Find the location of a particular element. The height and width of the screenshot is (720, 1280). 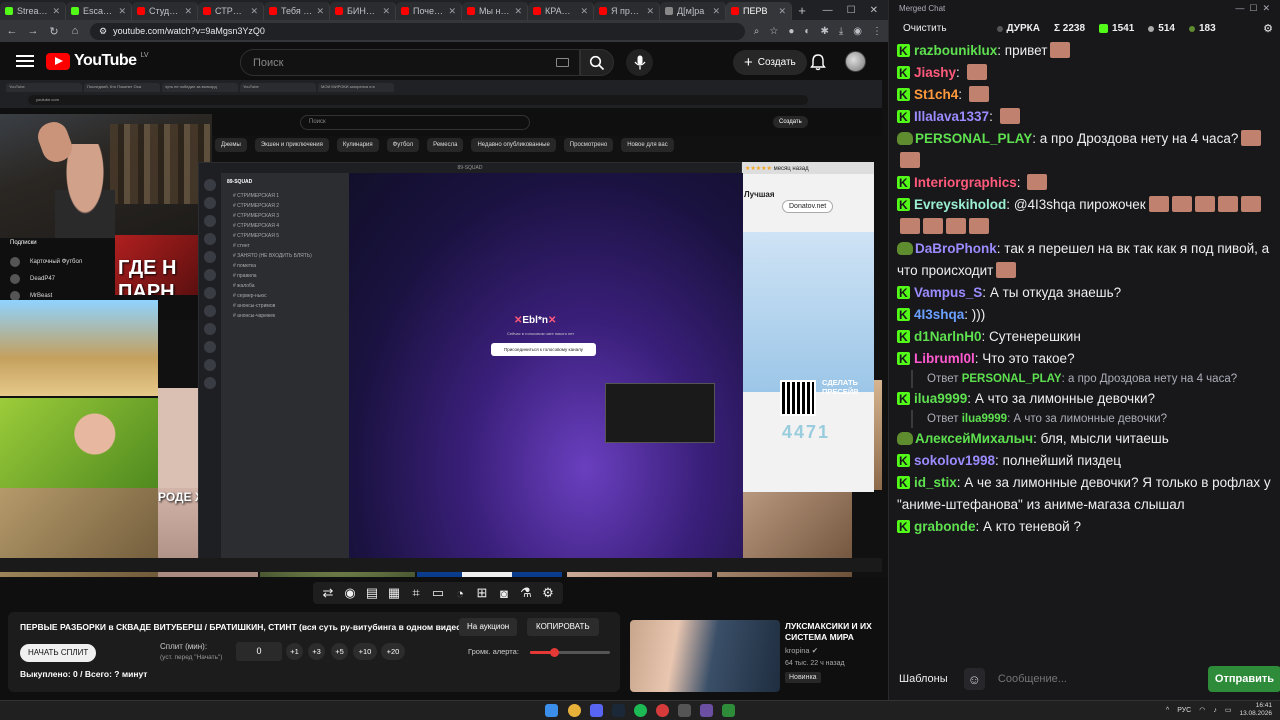

chat-username: Jiashy is located at coordinates (935, 72).